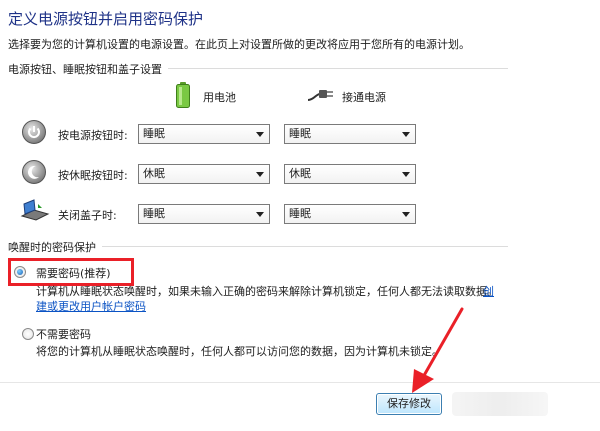 The height and width of the screenshot is (431, 600). Describe the element at coordinates (87, 215) in the screenshot. I see `lid-close-label: 关闭盖子时:` at that location.